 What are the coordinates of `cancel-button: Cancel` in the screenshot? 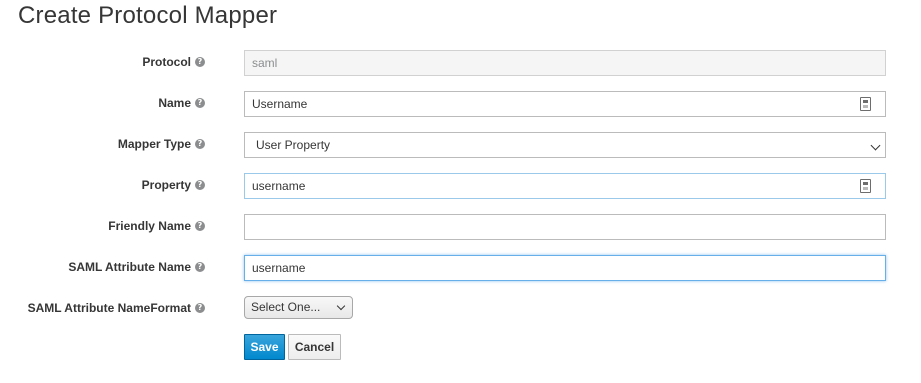 It's located at (314, 347).